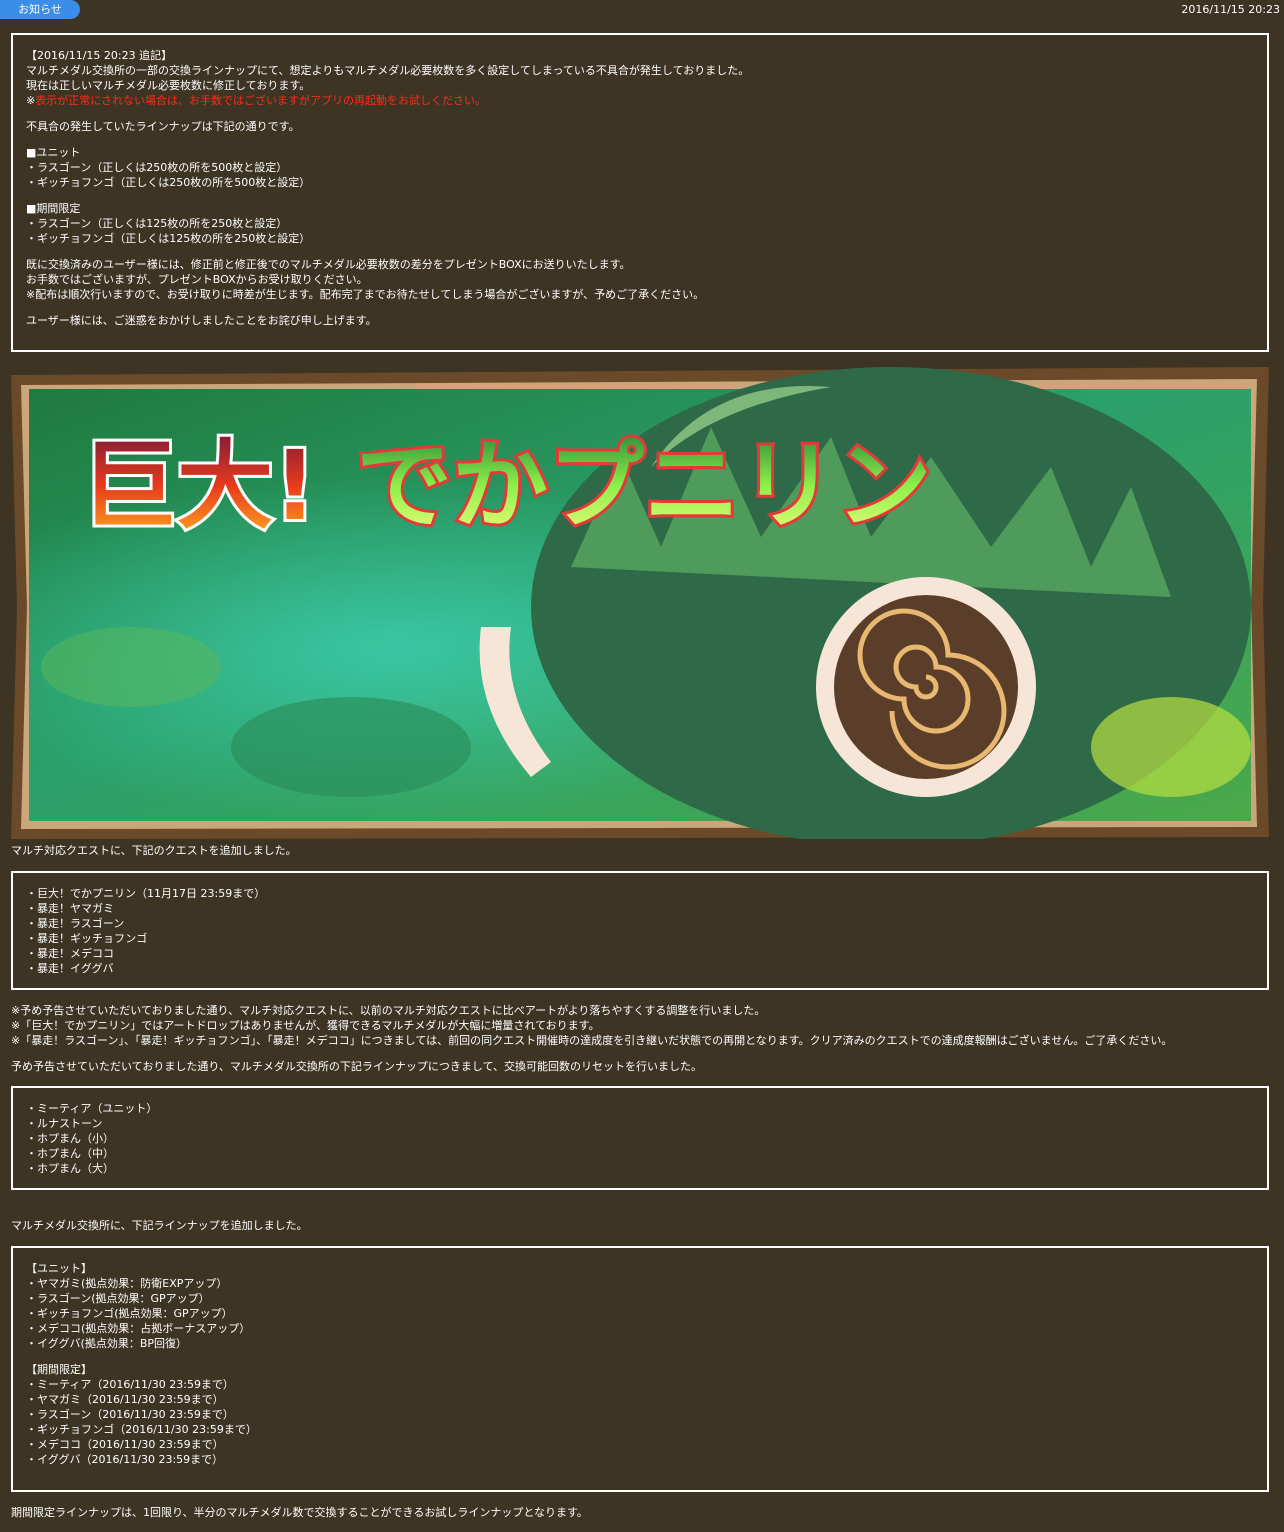 The image size is (1284, 1532). Describe the element at coordinates (64, 1123) in the screenshot. I see `list-item: ・ルナストーン` at that location.